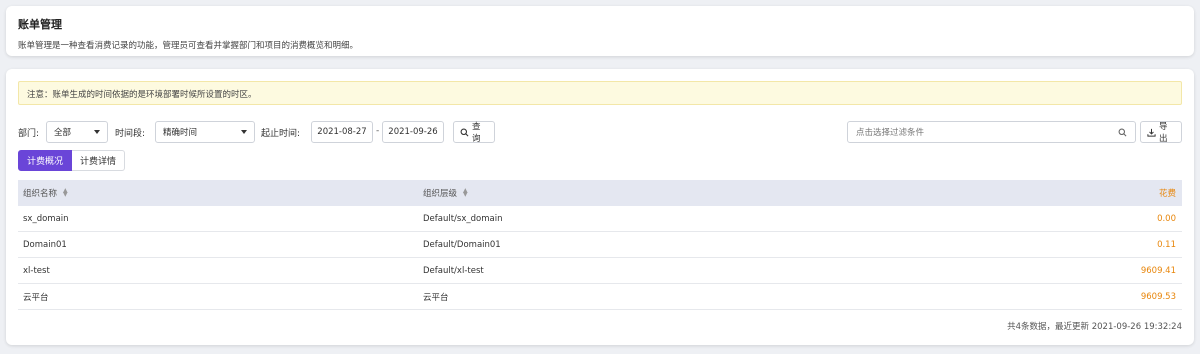  Describe the element at coordinates (445, 193) in the screenshot. I see `column-org-level: 组织层级 ▲ ▼` at that location.